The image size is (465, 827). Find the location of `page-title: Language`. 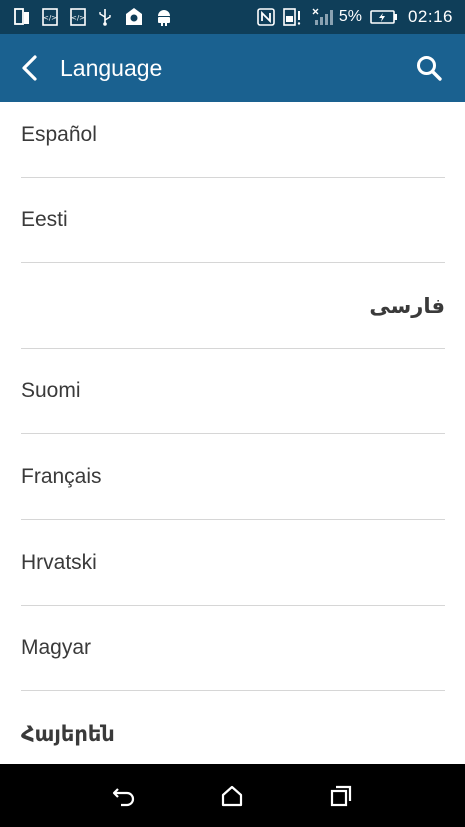

page-title: Language is located at coordinates (111, 67).